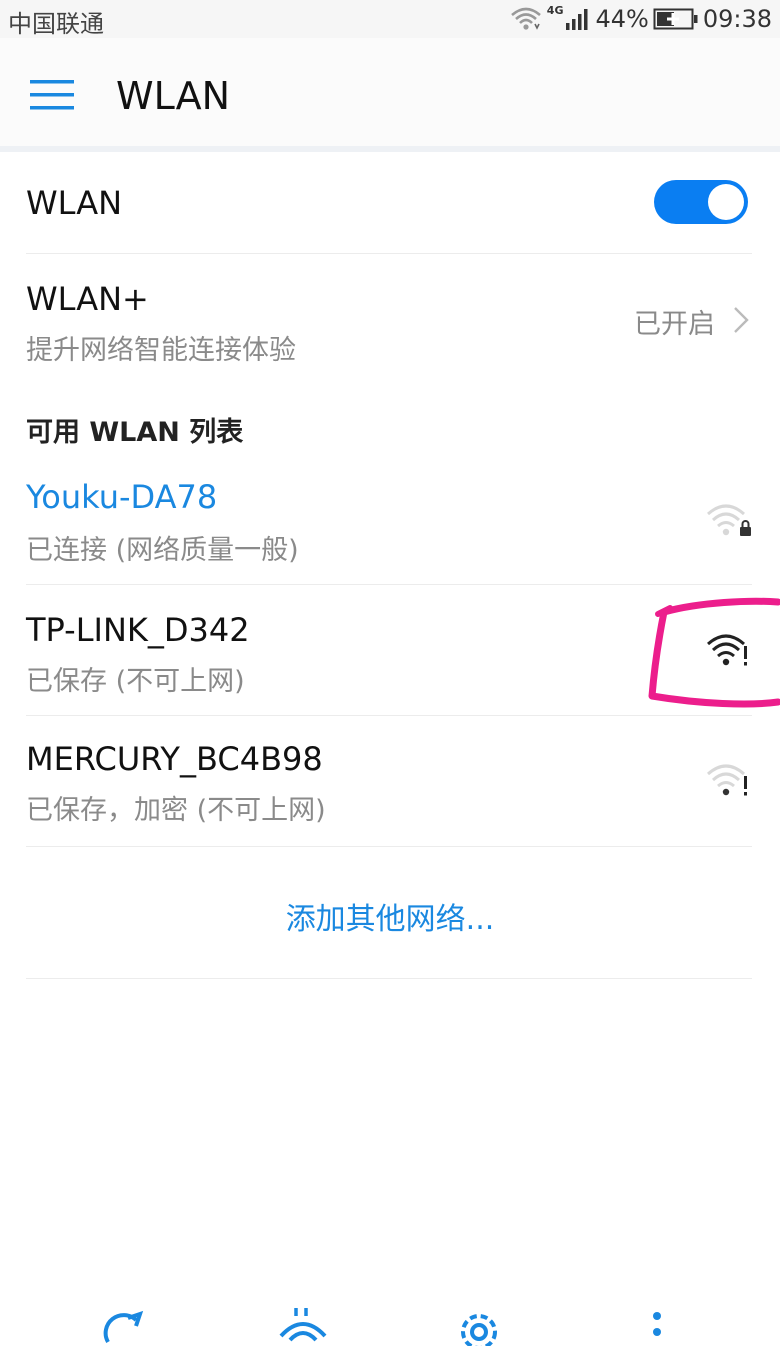 Image resolution: width=780 pixels, height=1346 pixels. Describe the element at coordinates (176, 810) in the screenshot. I see `network-status: 已保存，加密 (不可上网)` at that location.